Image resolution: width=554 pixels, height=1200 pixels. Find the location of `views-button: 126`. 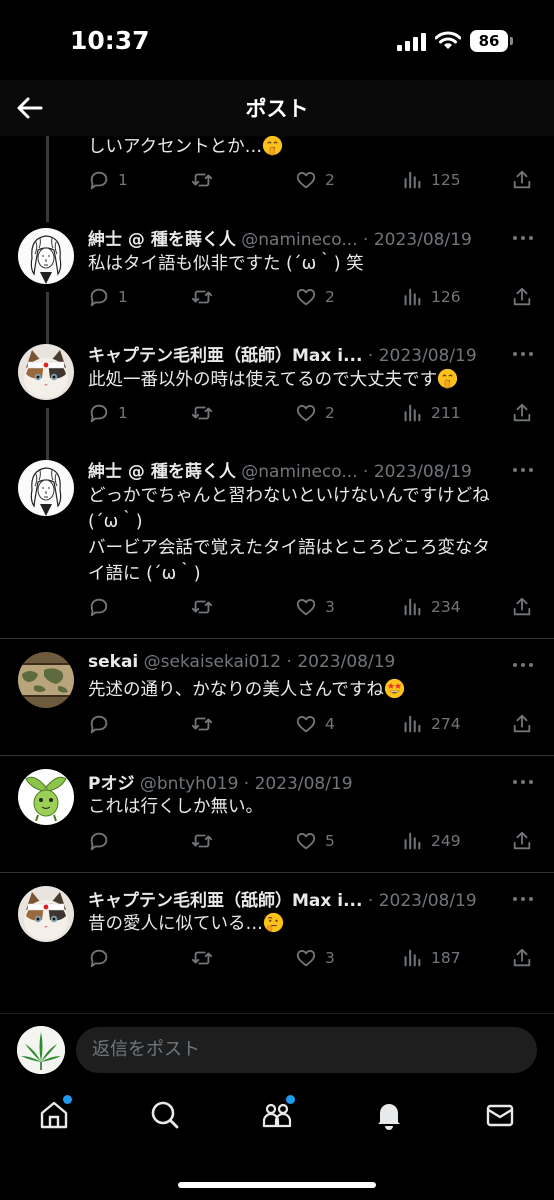

views-button: 126 is located at coordinates (431, 297).